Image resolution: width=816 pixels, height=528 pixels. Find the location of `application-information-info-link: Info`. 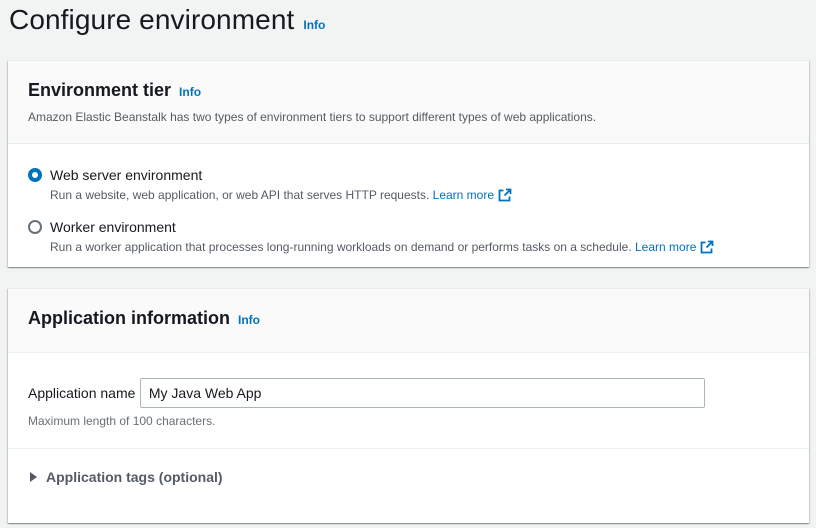

application-information-info-link: Info is located at coordinates (249, 320).